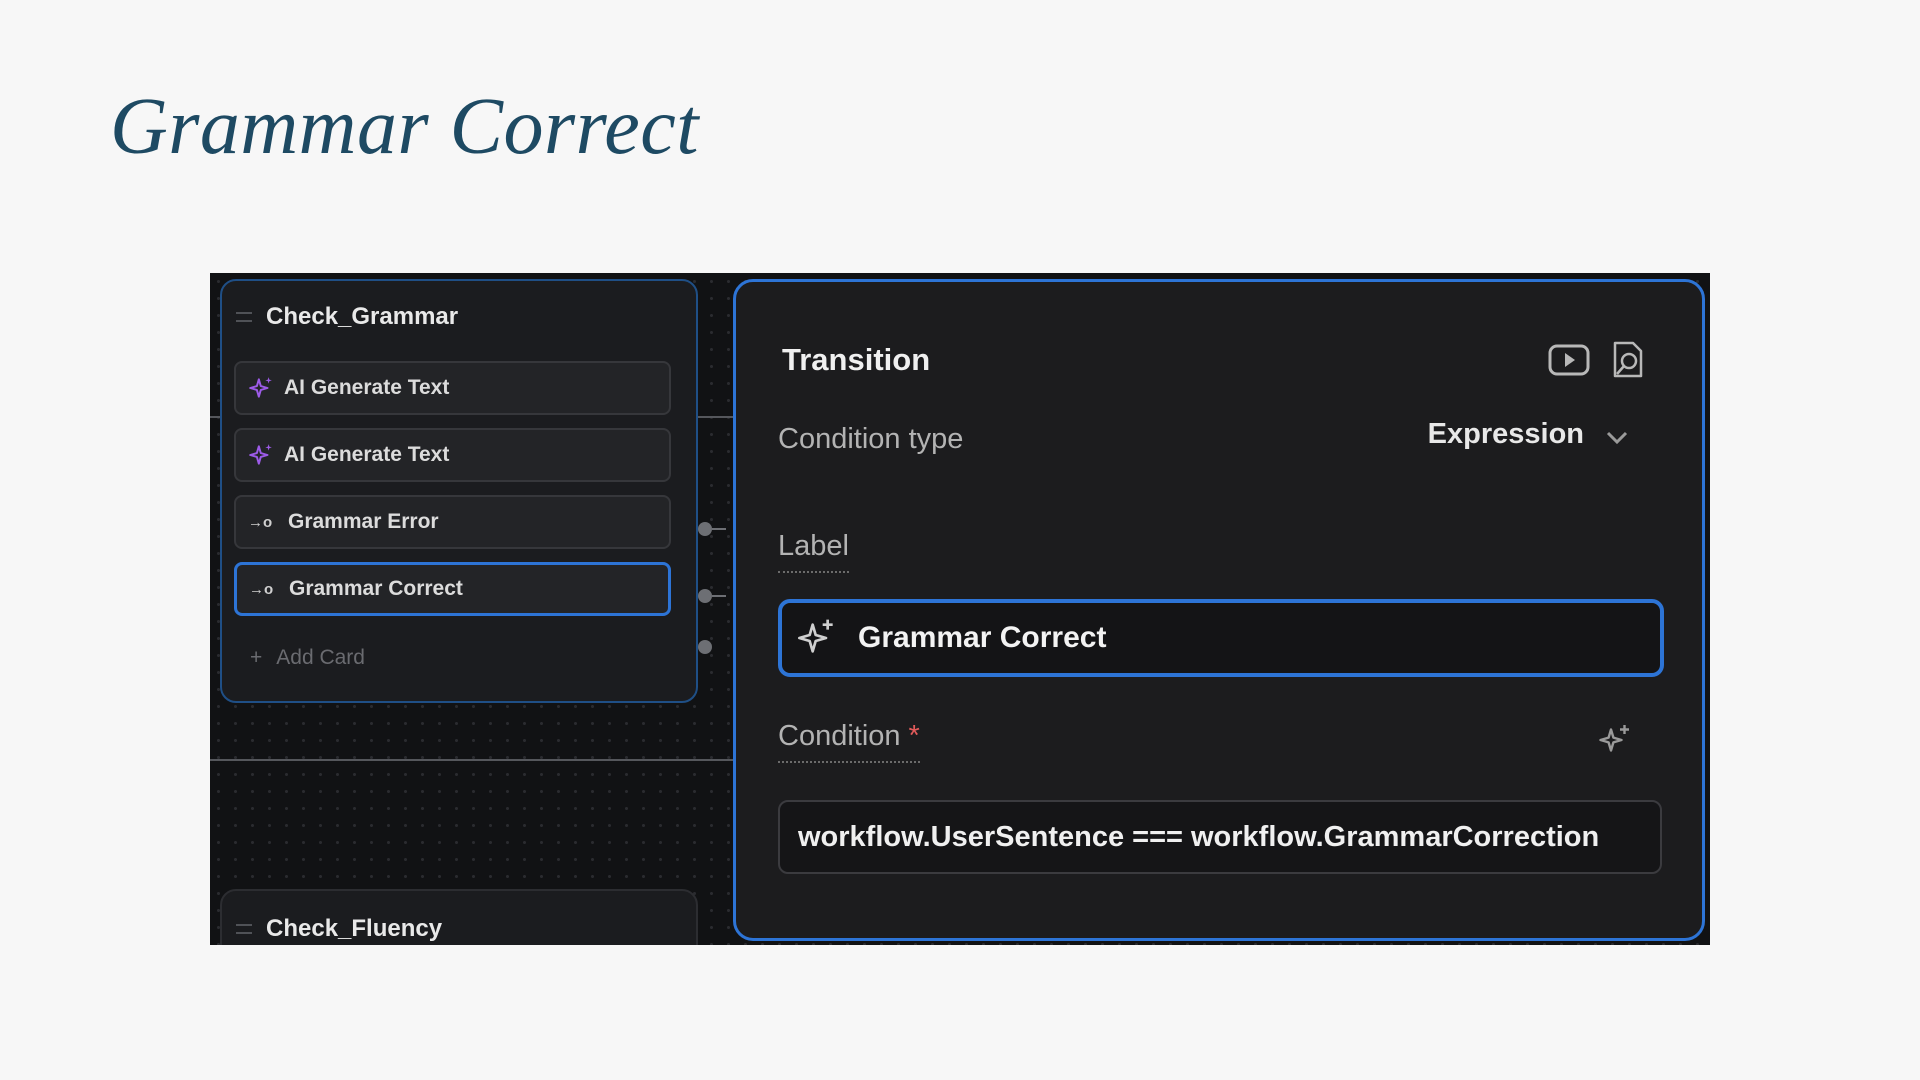 The width and height of the screenshot is (1920, 1080). What do you see at coordinates (856, 359) in the screenshot?
I see `panel-title: Transition` at bounding box center [856, 359].